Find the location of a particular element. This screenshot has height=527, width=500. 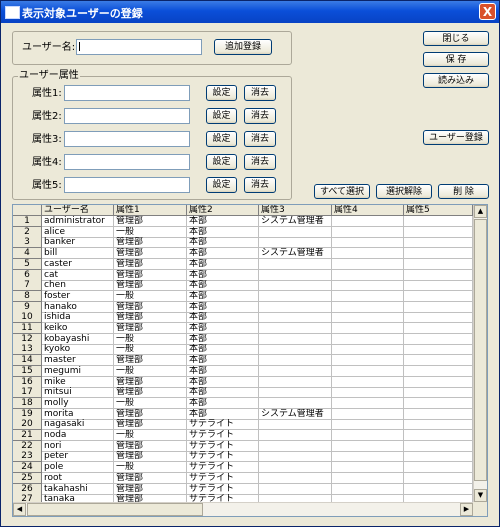

table-cell: alice is located at coordinates (78, 232).